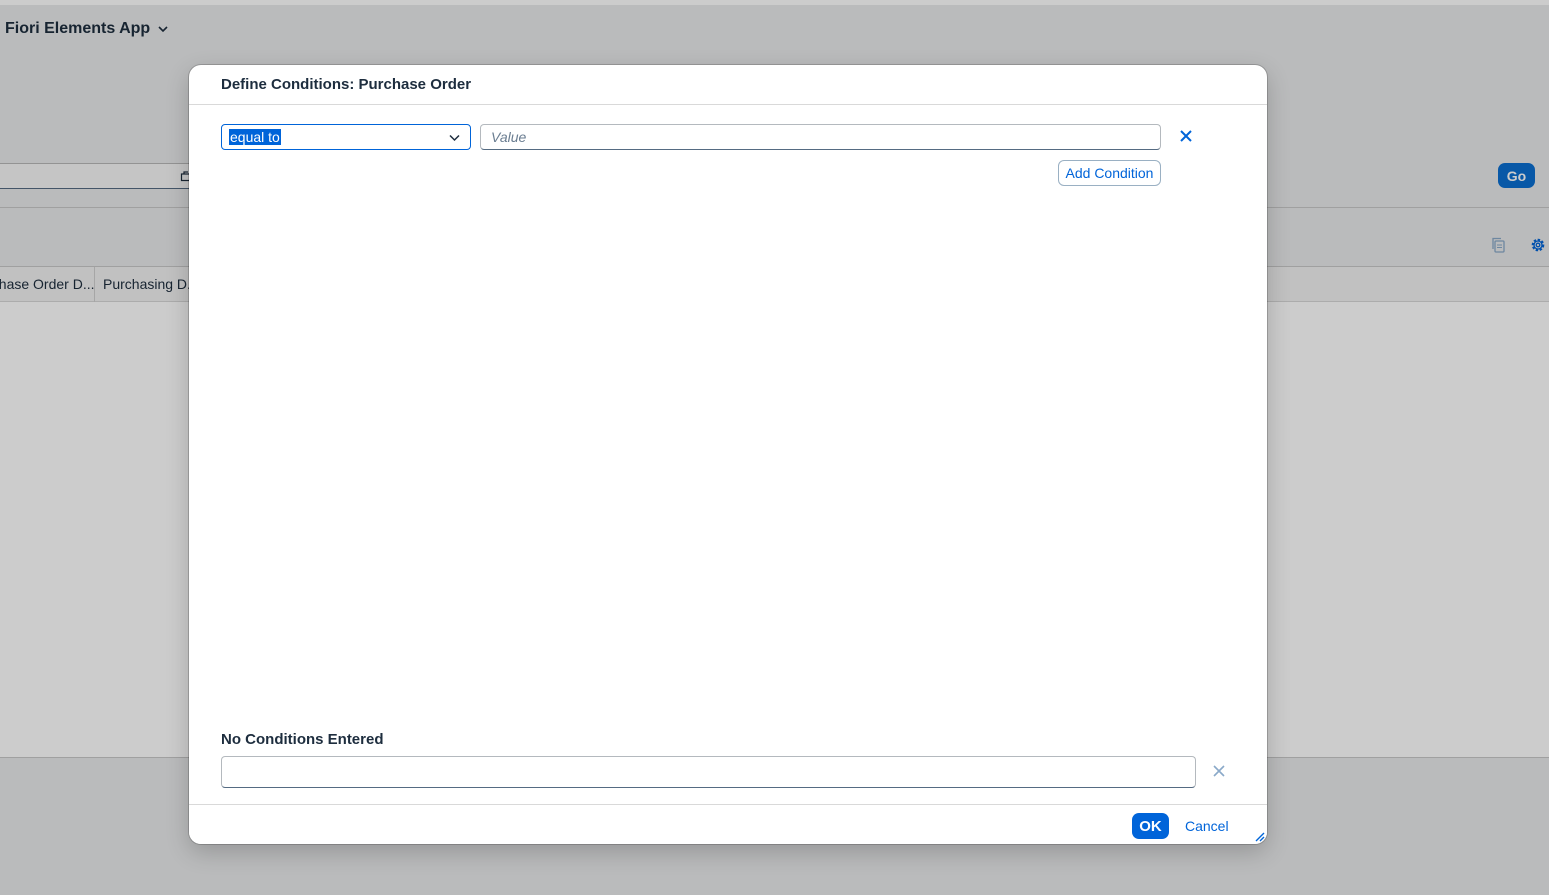  What do you see at coordinates (708, 772) in the screenshot?
I see `conditions-tokenizer` at bounding box center [708, 772].